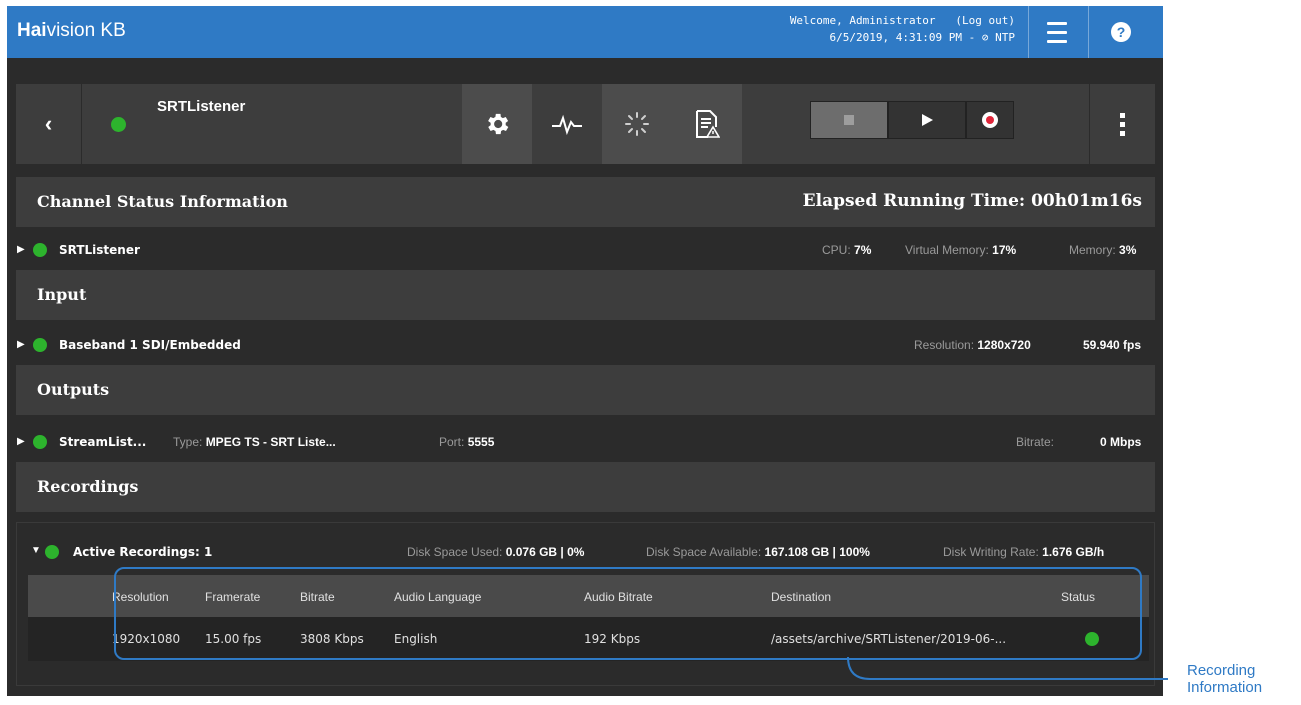  Describe the element at coordinates (998, 37) in the screenshot. I see `ntp-status: ⊘ NTP` at that location.